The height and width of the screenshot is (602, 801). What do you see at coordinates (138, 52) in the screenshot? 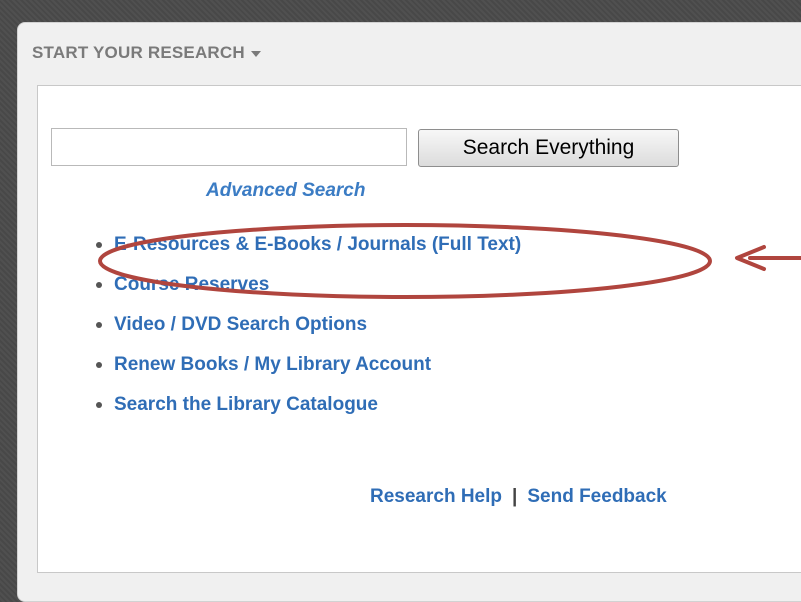
I see `panel-header-label: START YOUR RESEARCH` at bounding box center [138, 52].